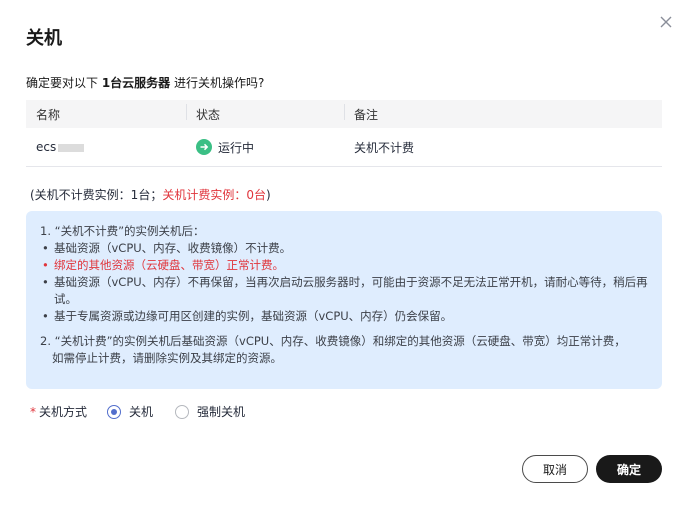 The image size is (684, 513). Describe the element at coordinates (167, 358) in the screenshot. I see `notice-section-2-line2: 如需停止计费，请删除实例及其绑定的资源。` at that location.